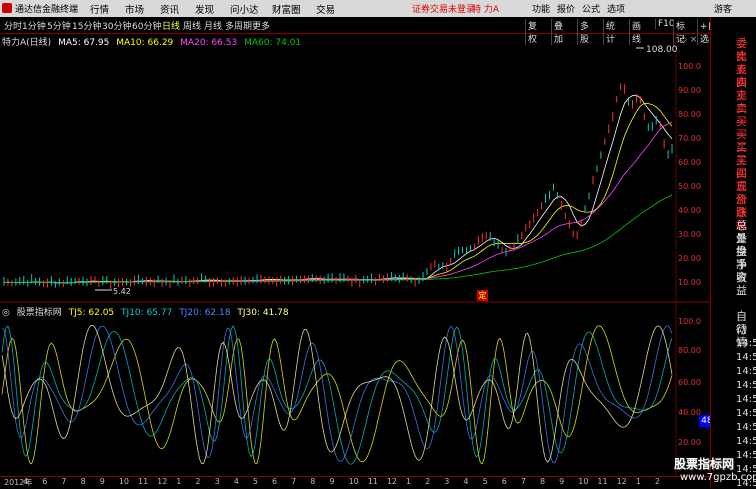 The height and width of the screenshot is (489, 756). What do you see at coordinates (482, 295) in the screenshot?
I see `ding-mark: 定` at bounding box center [482, 295].